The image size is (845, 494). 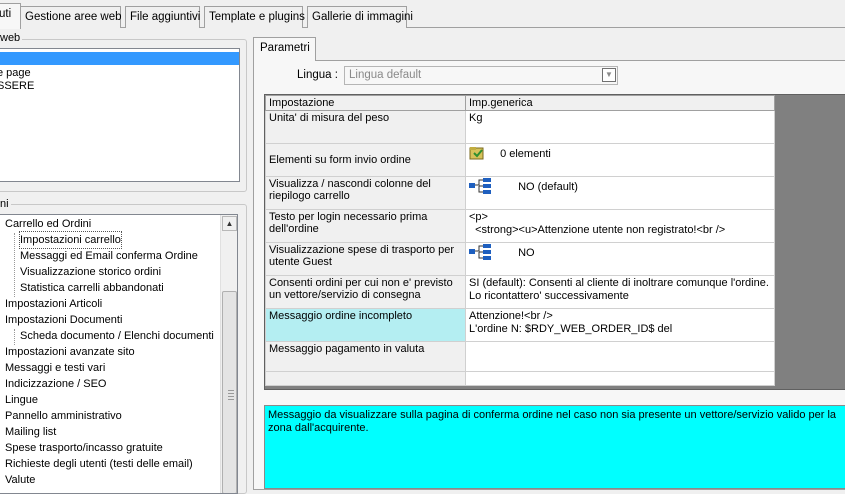 What do you see at coordinates (365, 160) in the screenshot?
I see `row-label: Elementi su form invio ordine` at bounding box center [365, 160].